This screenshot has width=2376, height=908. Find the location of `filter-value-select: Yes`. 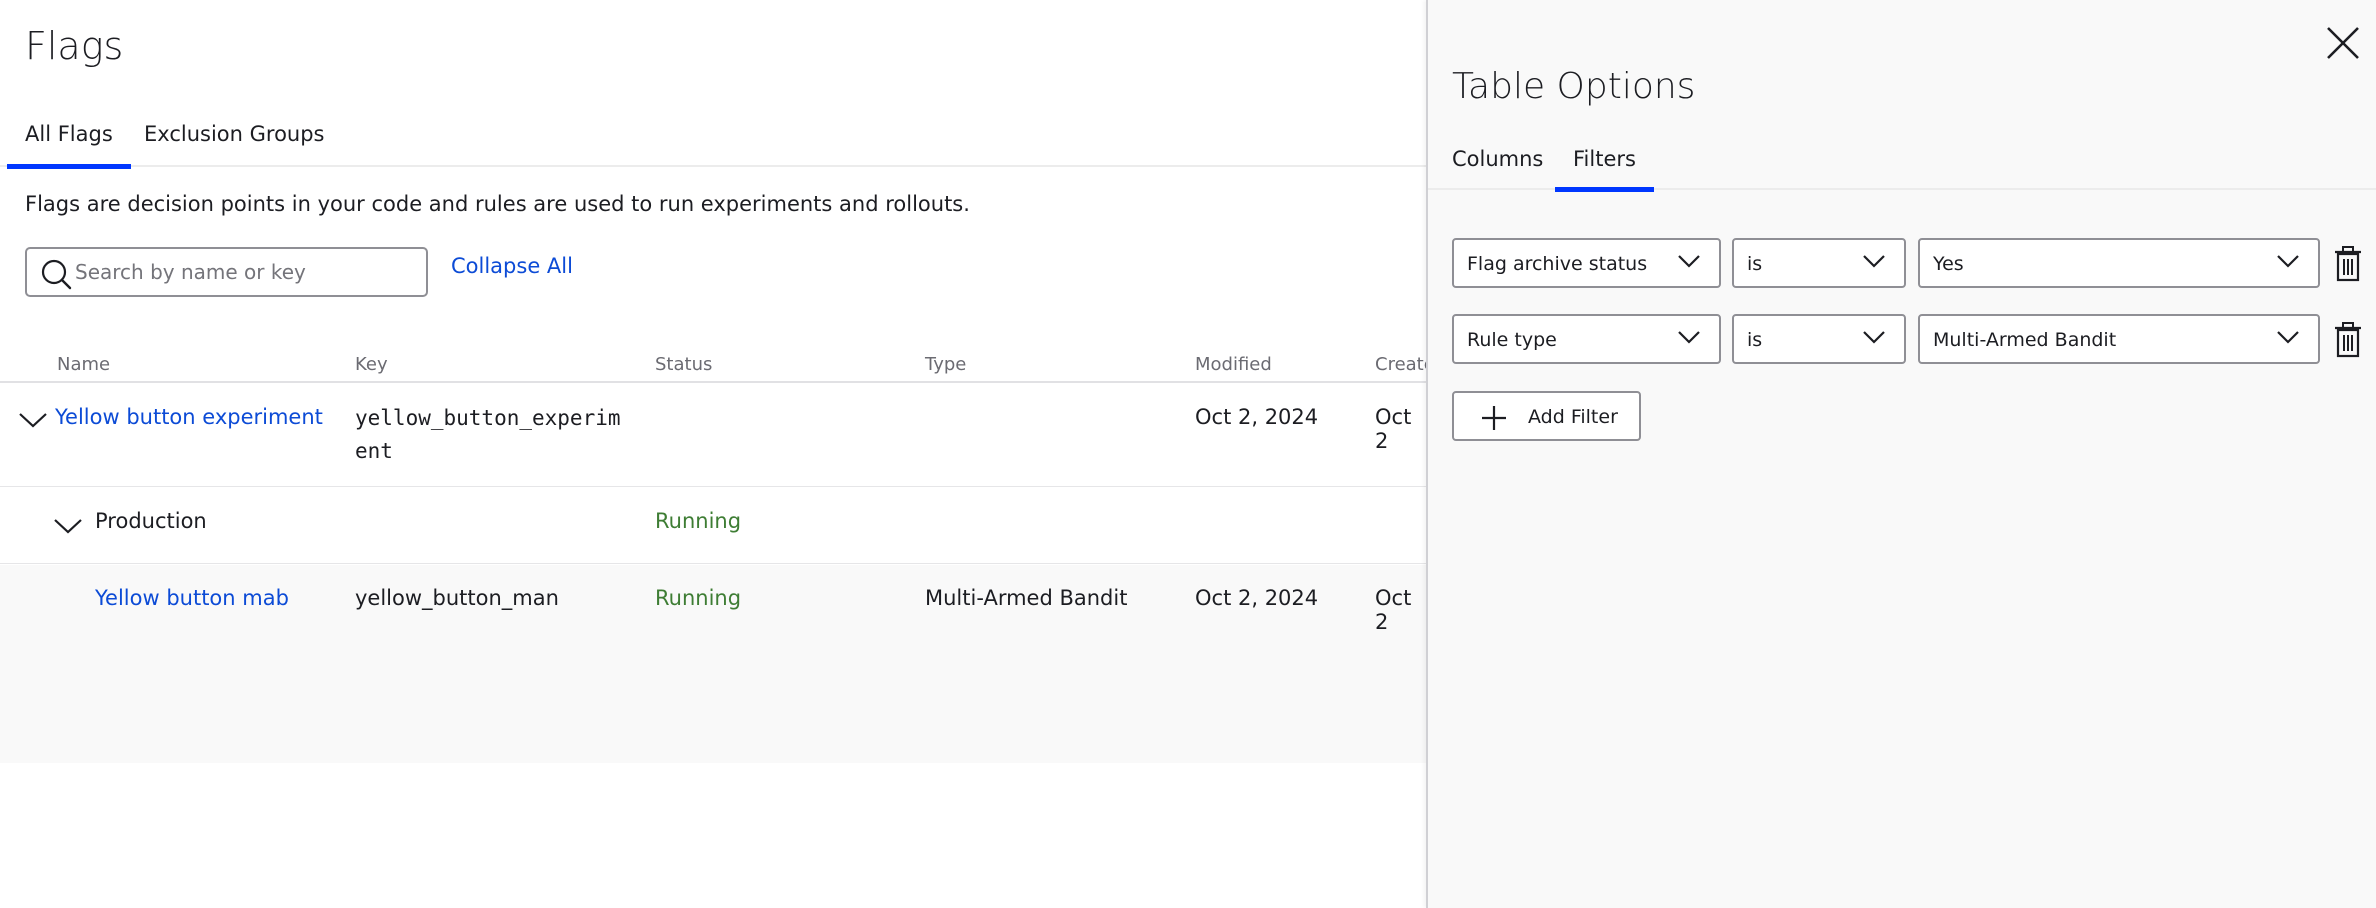

filter-value-select: Yes is located at coordinates (2119, 263).